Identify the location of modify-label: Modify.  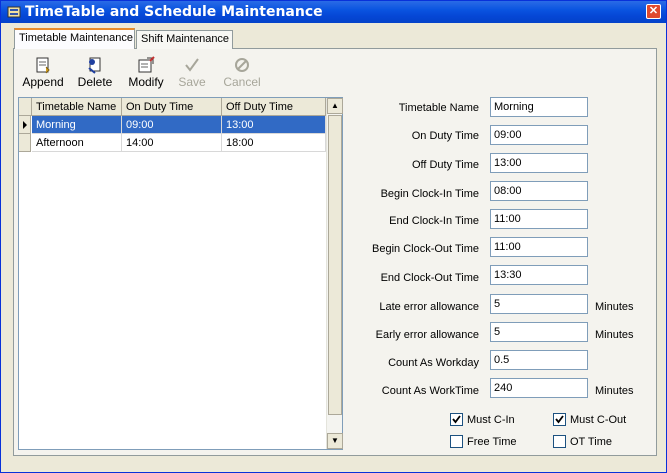
(146, 82).